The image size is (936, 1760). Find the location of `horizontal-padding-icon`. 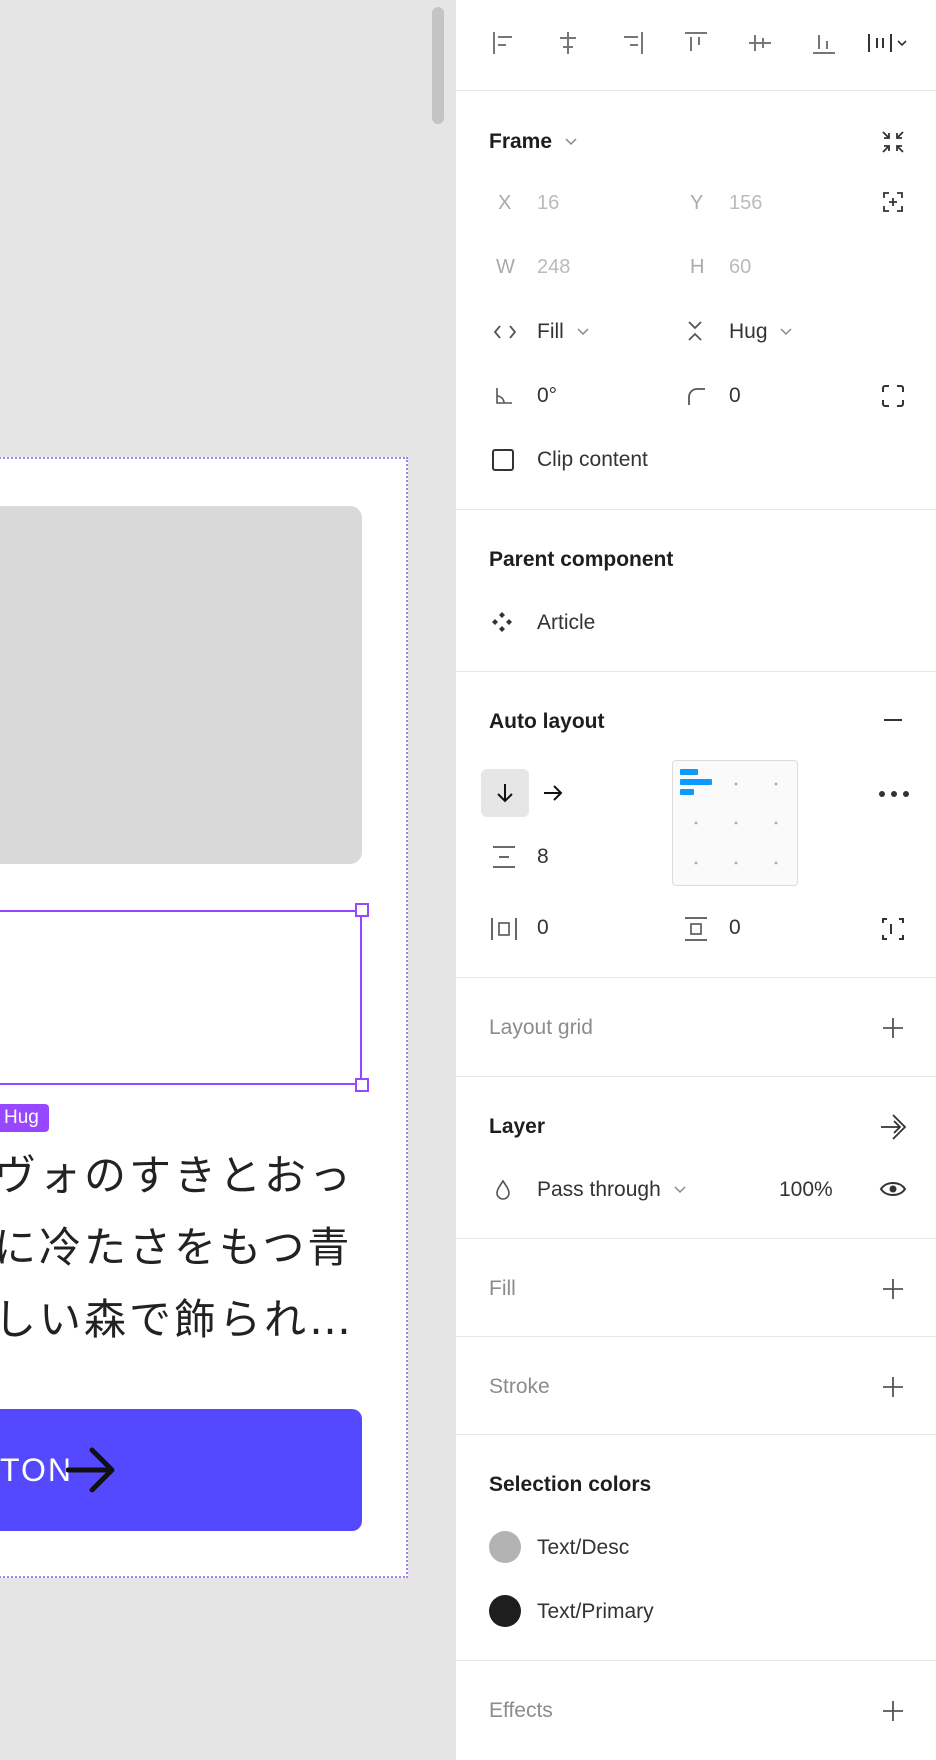

horizontal-padding-icon is located at coordinates (504, 929).